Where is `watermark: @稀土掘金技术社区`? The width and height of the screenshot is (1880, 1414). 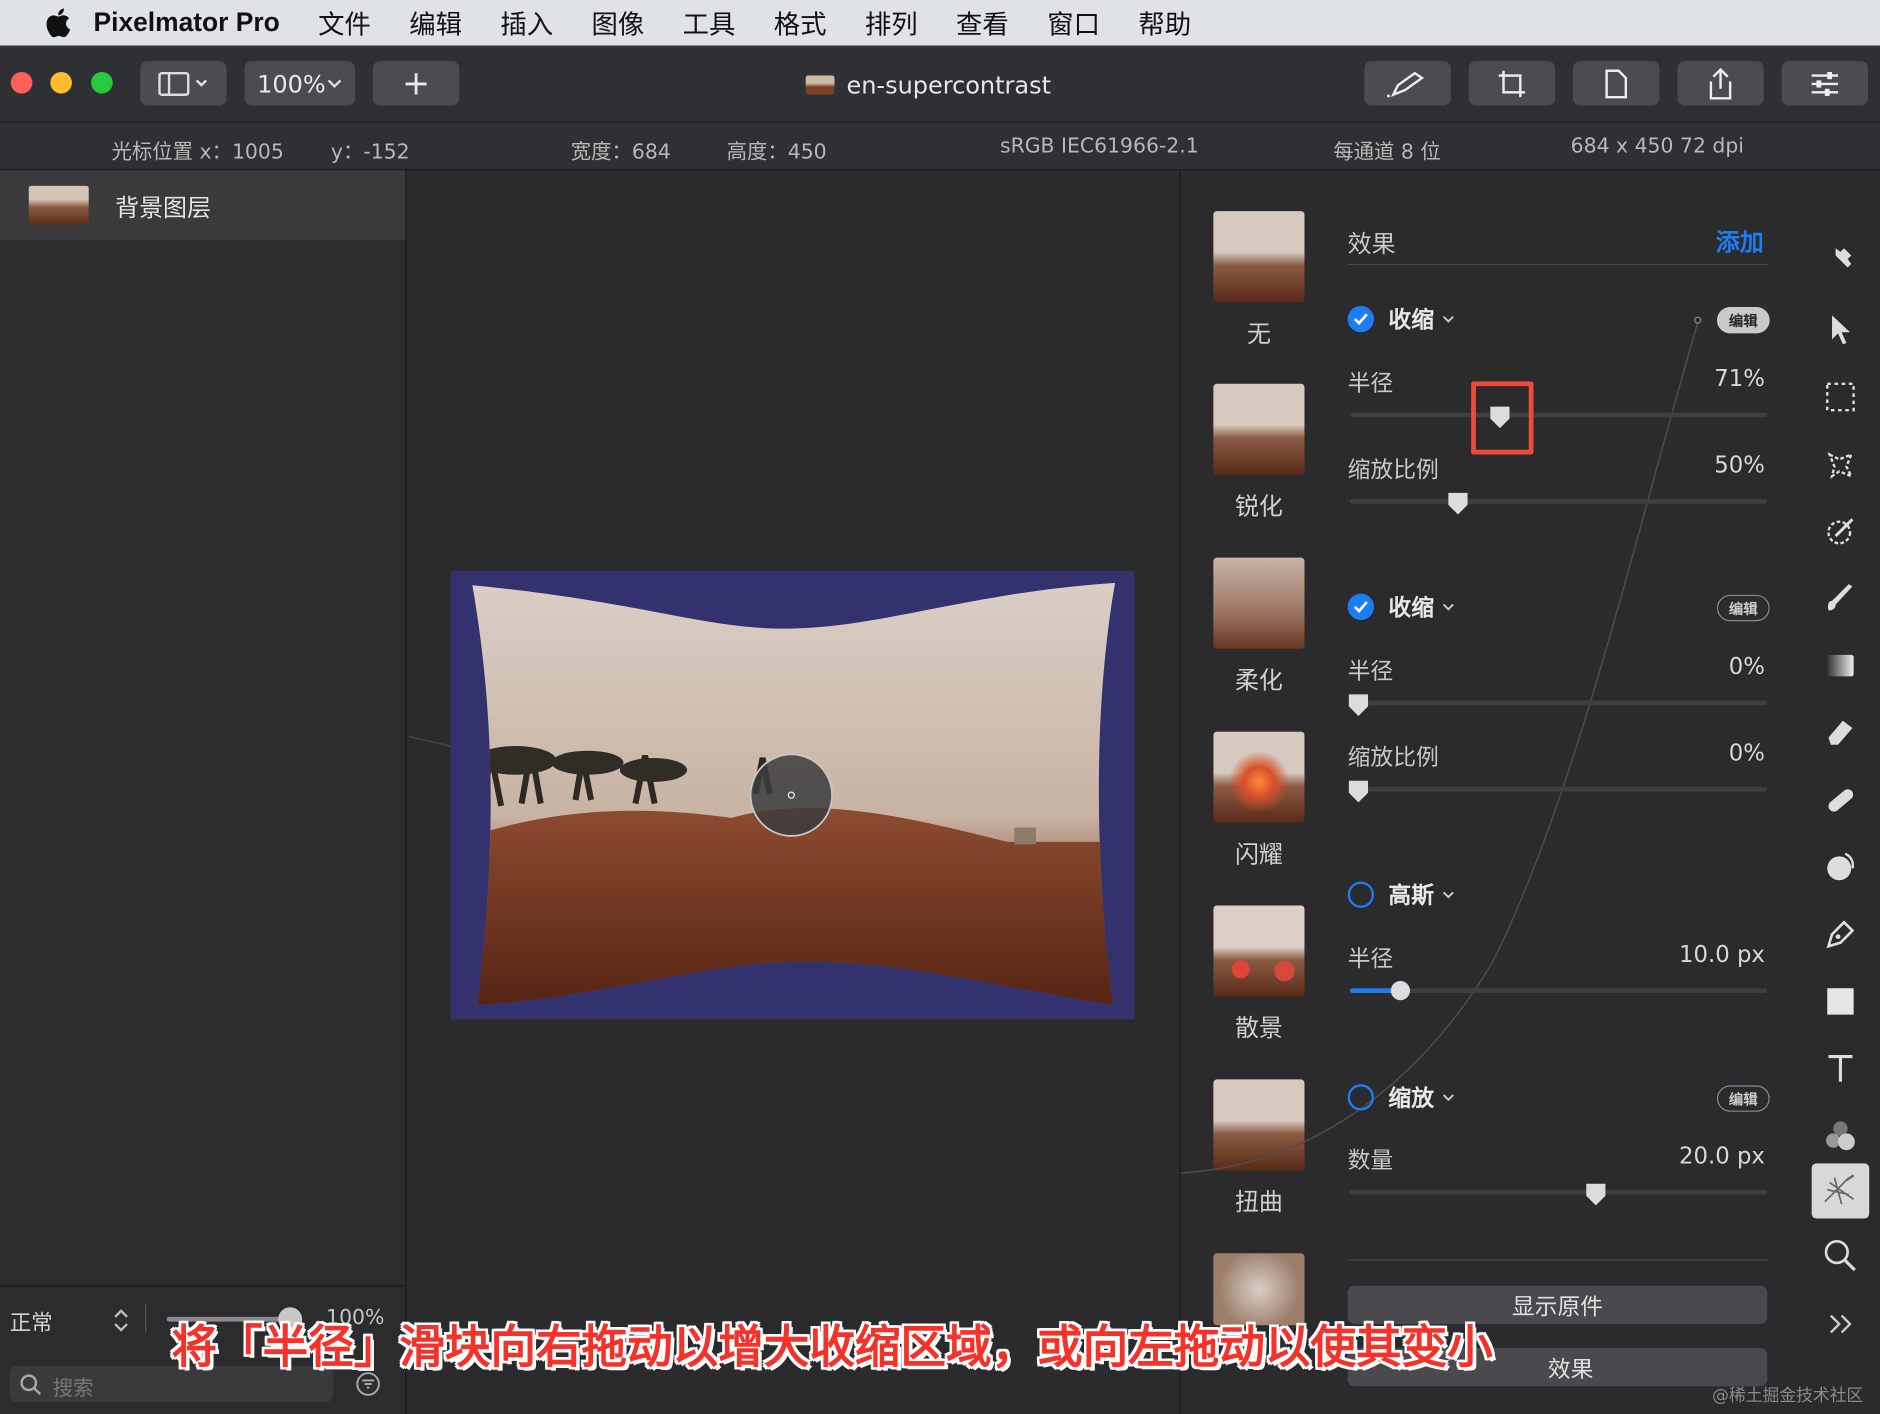
watermark: @稀土掘金技术社区 is located at coordinates (1788, 1396).